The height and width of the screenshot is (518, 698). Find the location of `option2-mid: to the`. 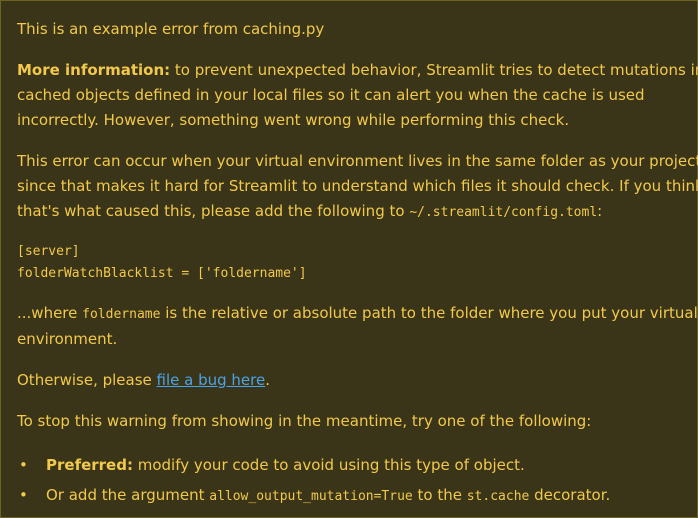

option2-mid: to the is located at coordinates (439, 495).